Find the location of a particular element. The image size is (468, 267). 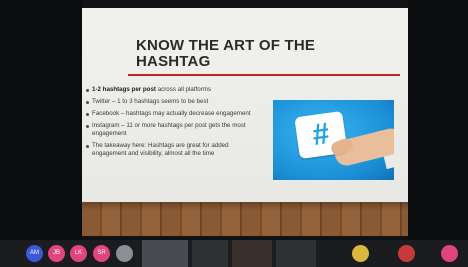

participant-avatar-4: SR is located at coordinates (101, 253).